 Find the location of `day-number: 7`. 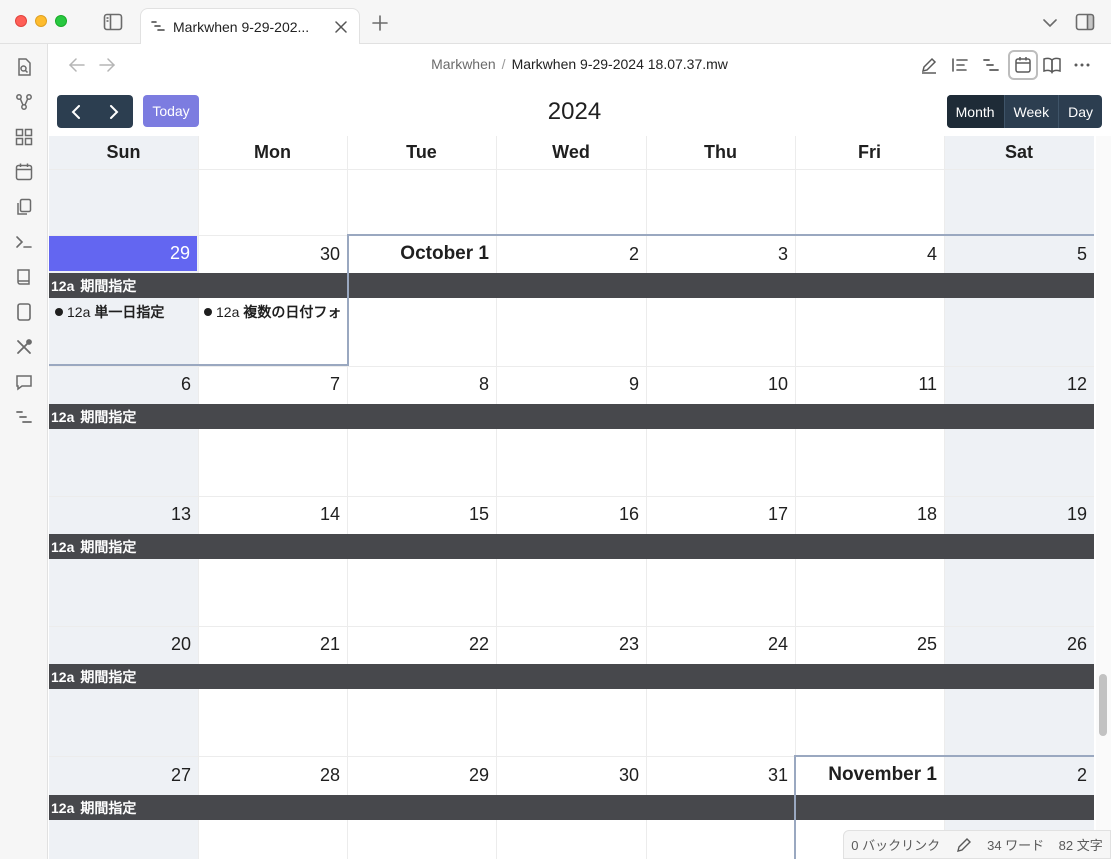

day-number: 7 is located at coordinates (272, 384).